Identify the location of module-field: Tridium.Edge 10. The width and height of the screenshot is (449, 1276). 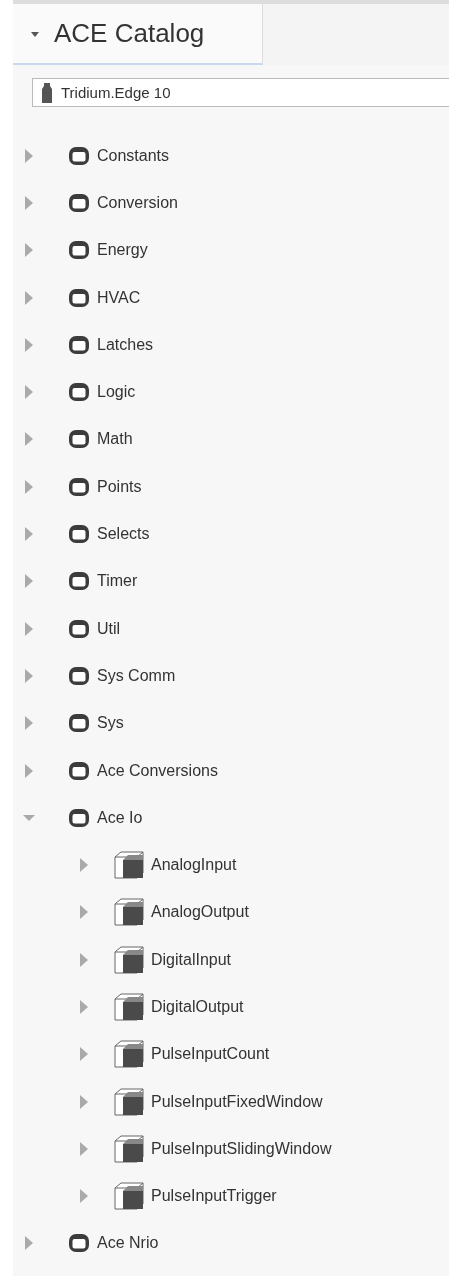
(240, 92).